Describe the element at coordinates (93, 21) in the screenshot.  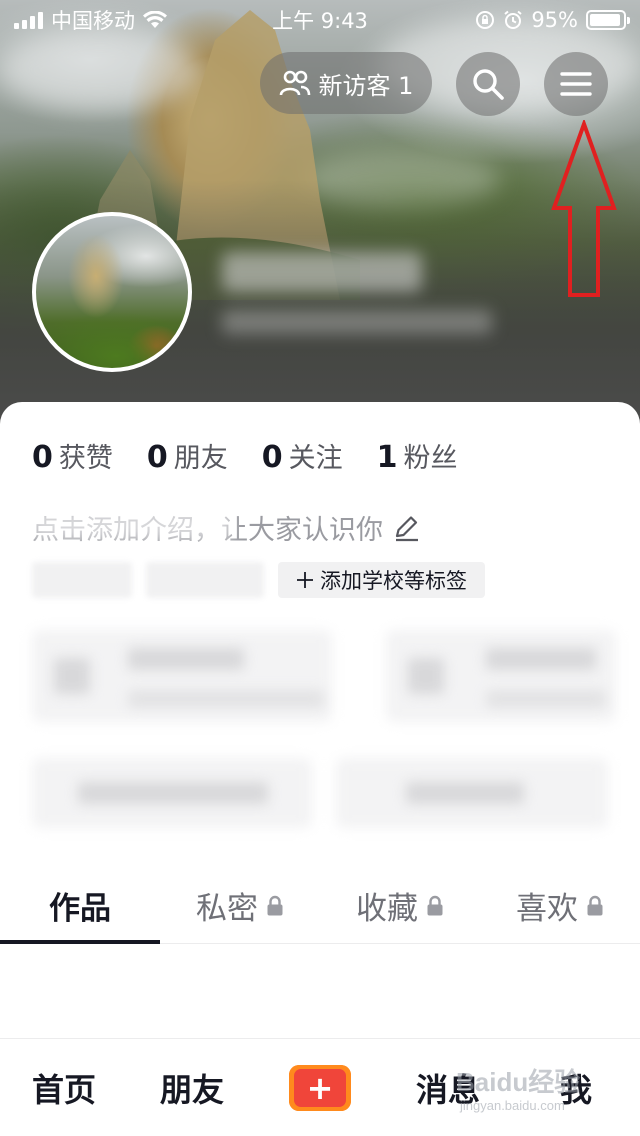
I see `carrier-name: 中国移动` at that location.